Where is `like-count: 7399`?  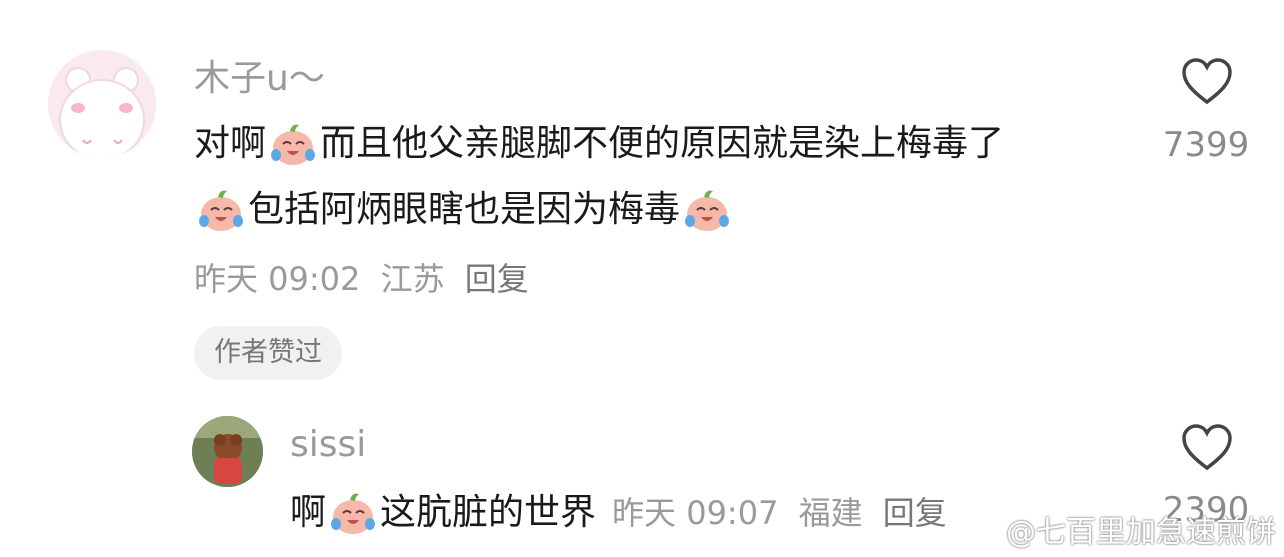
like-count: 7399 is located at coordinates (1206, 145).